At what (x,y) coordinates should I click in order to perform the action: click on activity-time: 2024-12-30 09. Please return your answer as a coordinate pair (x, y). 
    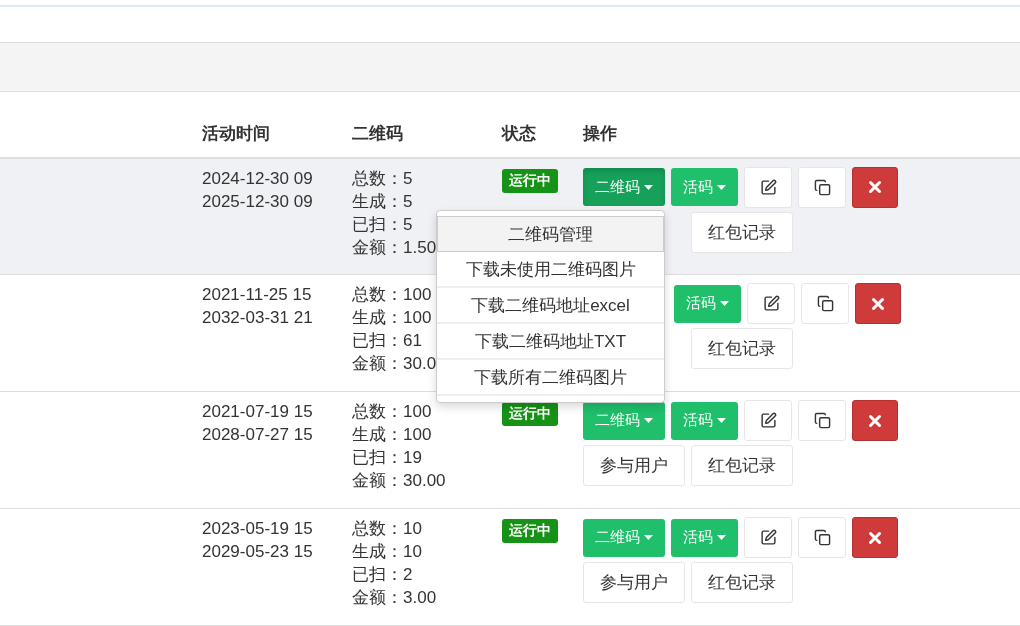
    Looking at the image, I should click on (257, 178).